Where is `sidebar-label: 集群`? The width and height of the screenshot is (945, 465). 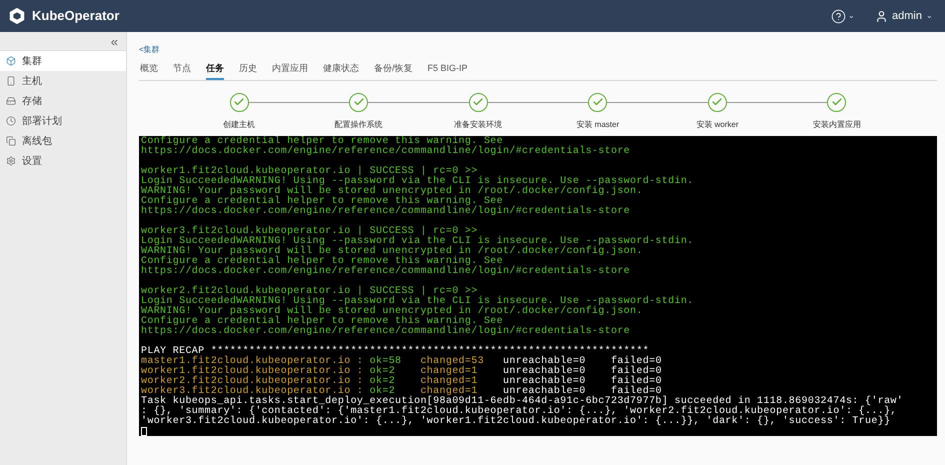 sidebar-label: 集群 is located at coordinates (32, 61).